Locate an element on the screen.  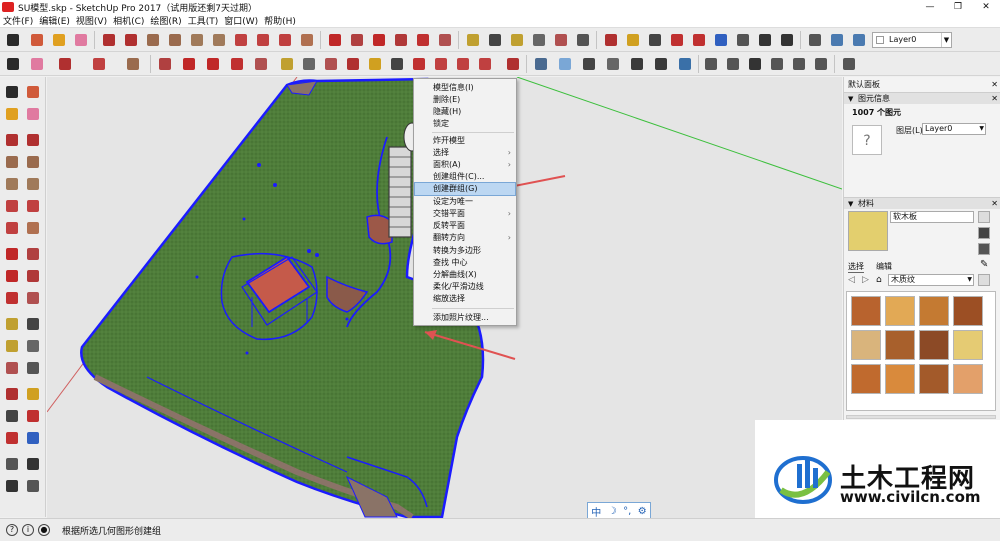
home-icon: ⌂ is located at coordinates (879, 280).